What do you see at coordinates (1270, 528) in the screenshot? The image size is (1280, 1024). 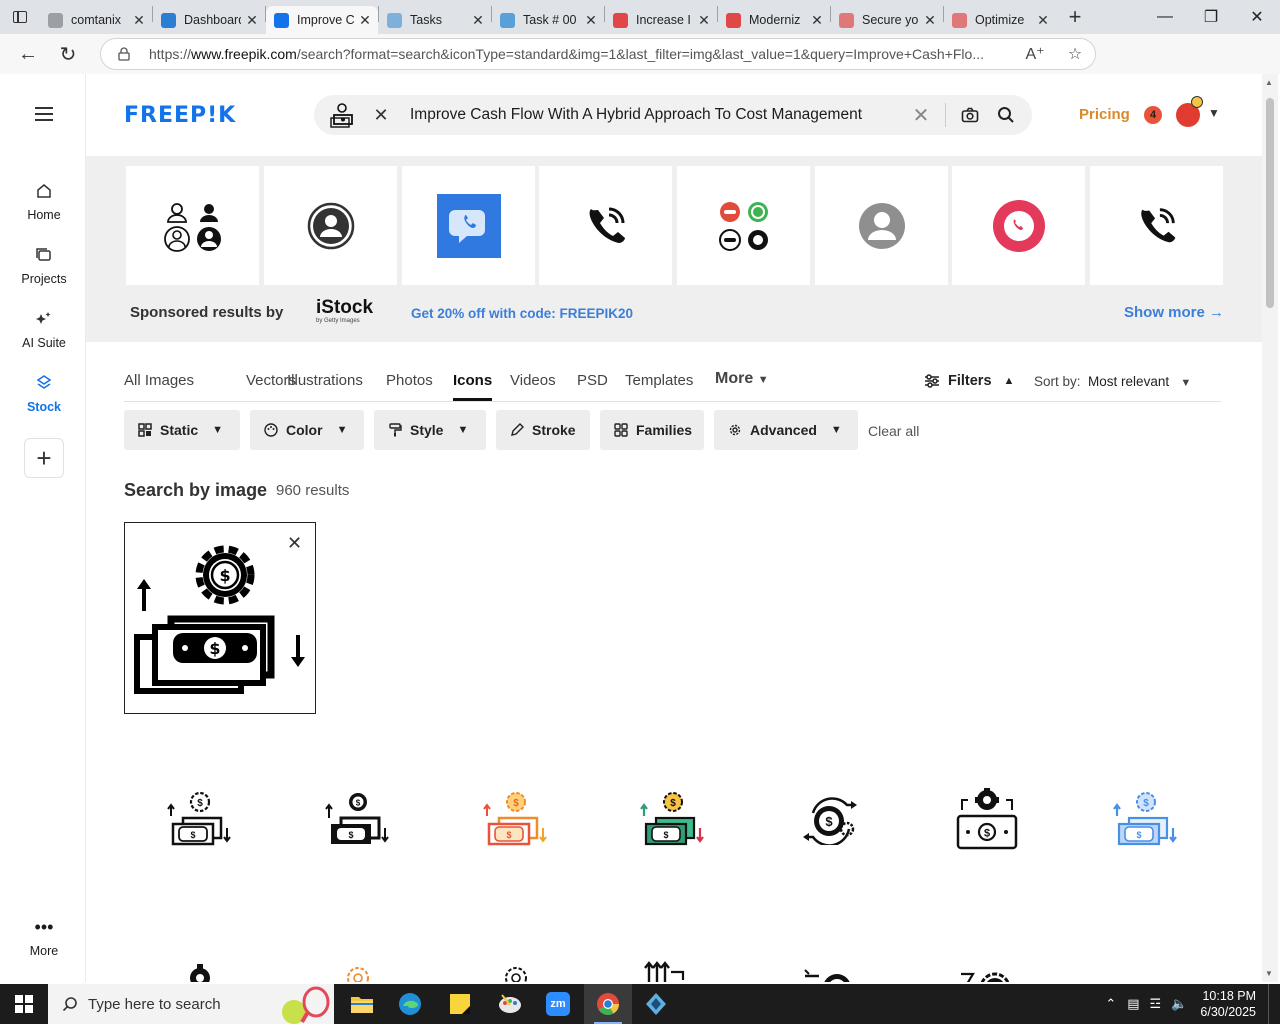 I see `page-scrollbar: ▲ ▼` at bounding box center [1270, 528].